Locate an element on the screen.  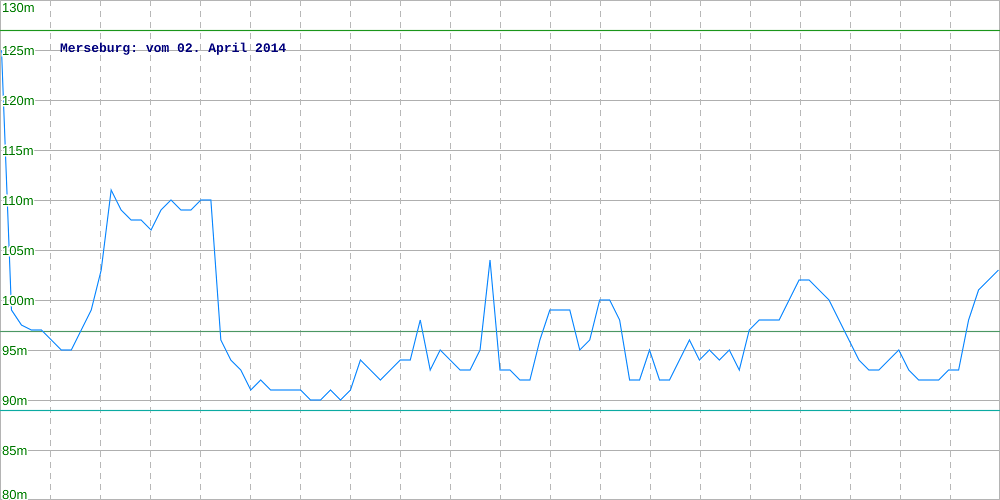
axis-label: 90m is located at coordinates (15, 400).